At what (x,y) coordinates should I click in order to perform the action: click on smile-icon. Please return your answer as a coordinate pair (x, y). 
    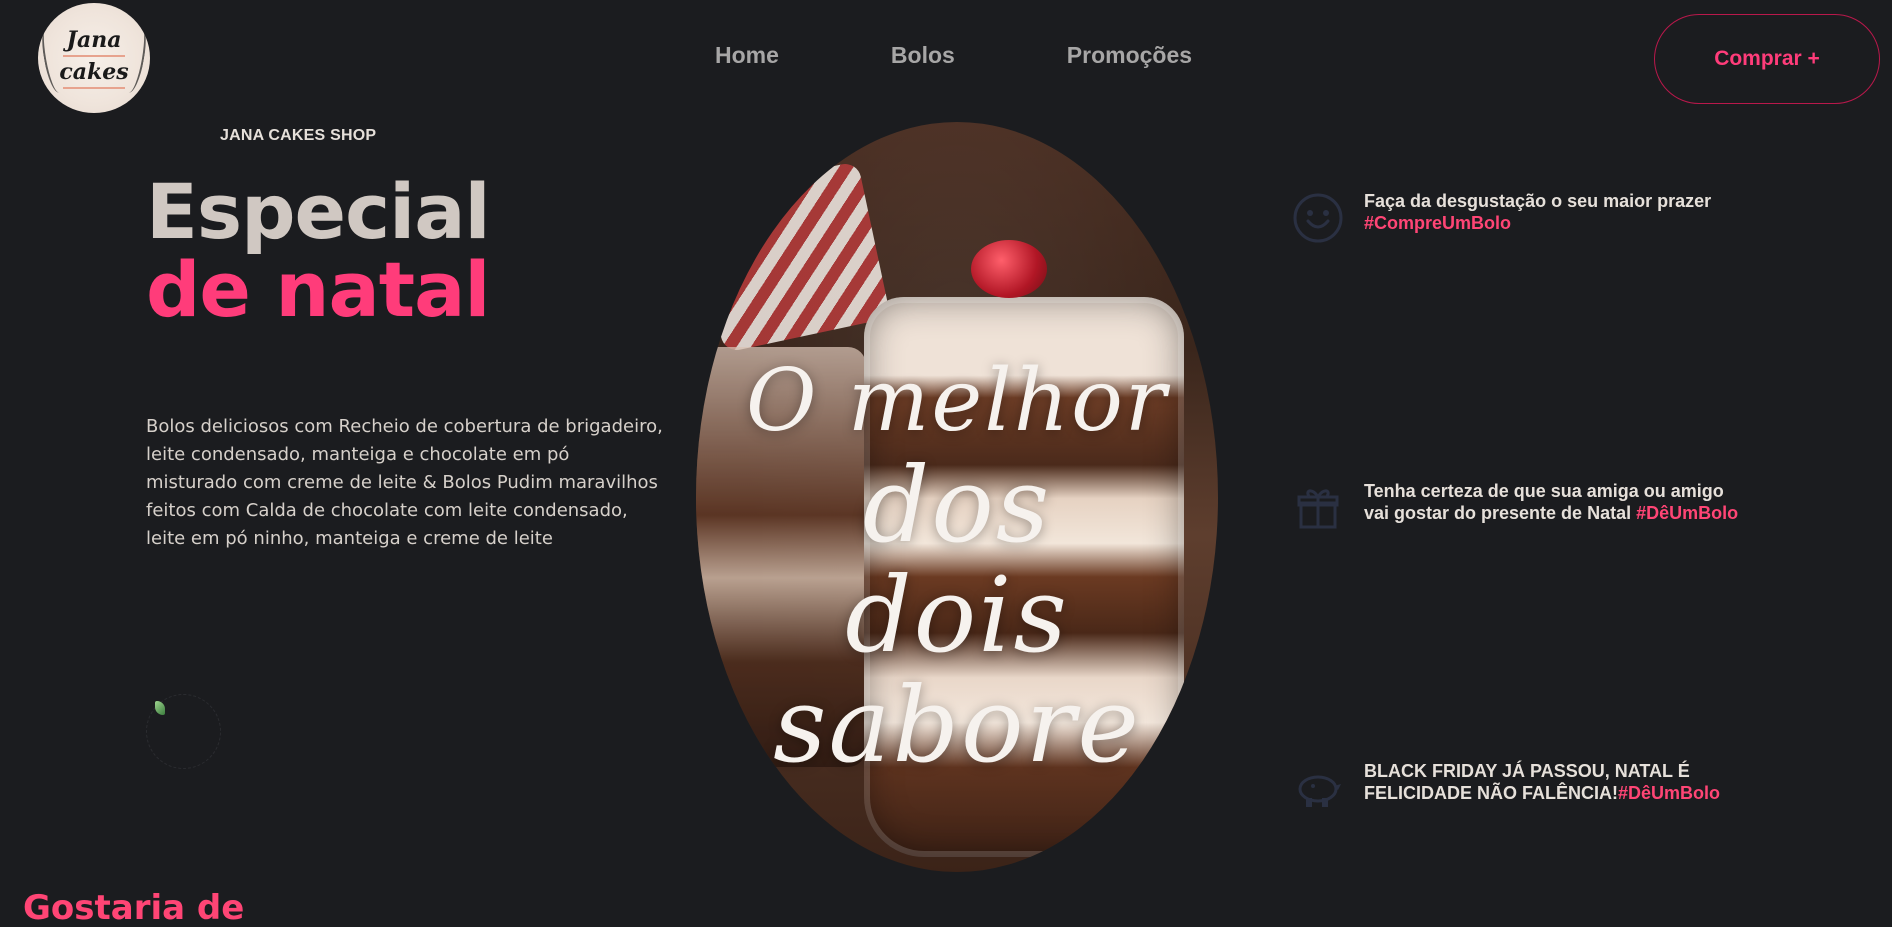
    Looking at the image, I should click on (1318, 218).